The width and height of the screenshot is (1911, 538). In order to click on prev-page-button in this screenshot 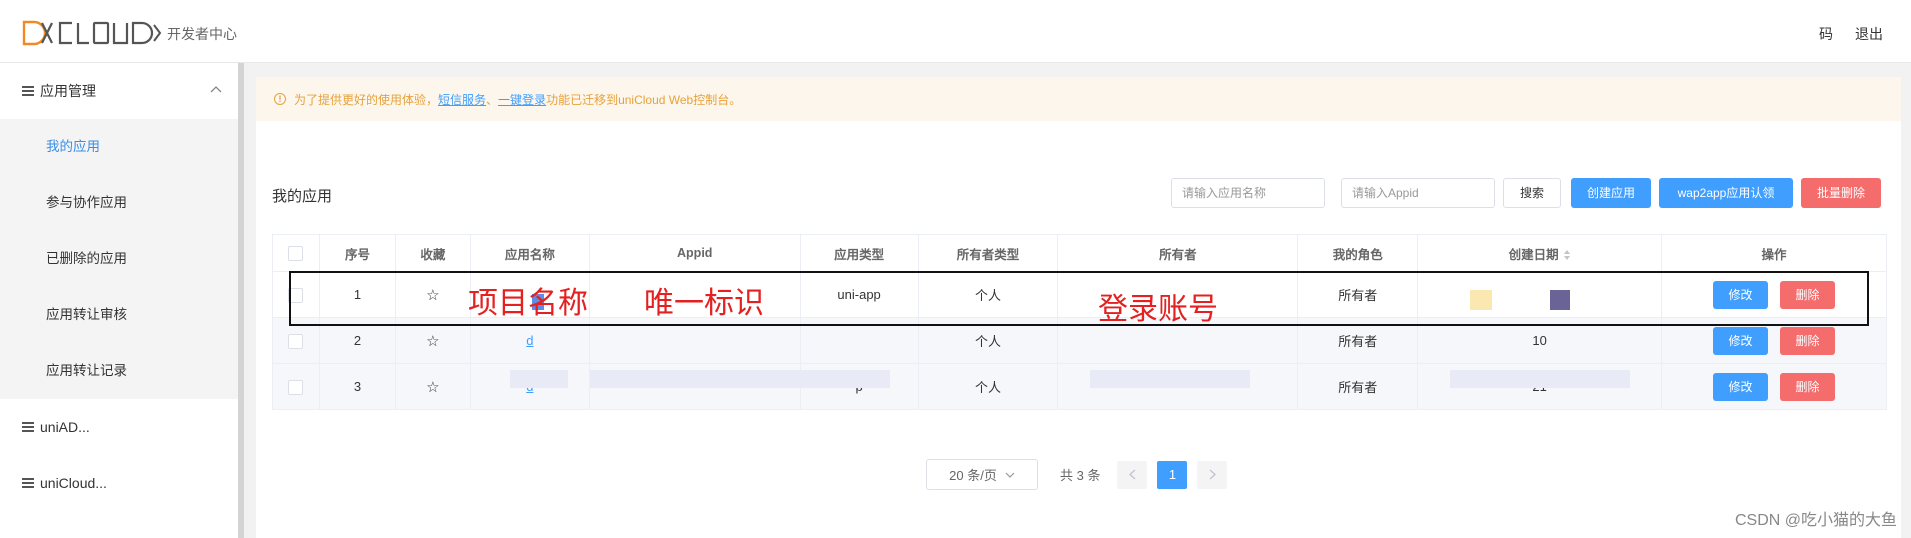, I will do `click(1132, 474)`.